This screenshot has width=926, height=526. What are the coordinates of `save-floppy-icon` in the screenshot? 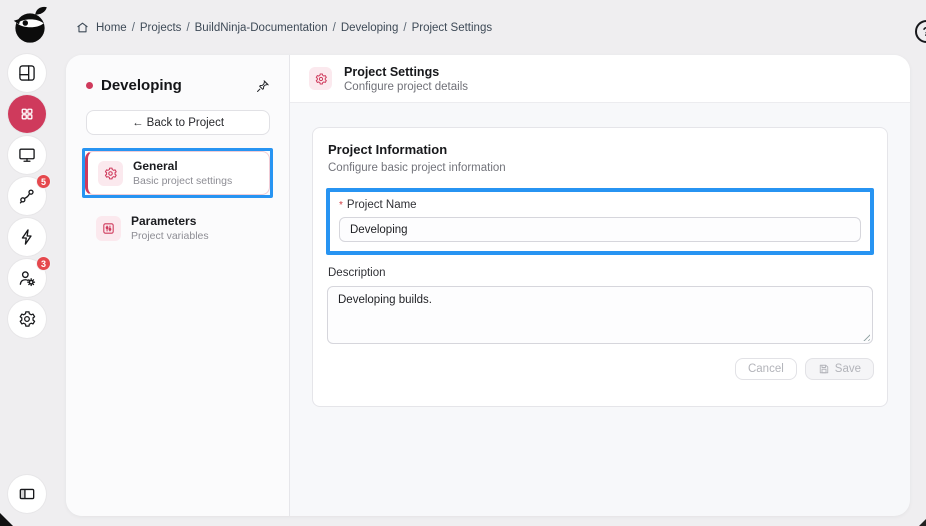 It's located at (823, 369).